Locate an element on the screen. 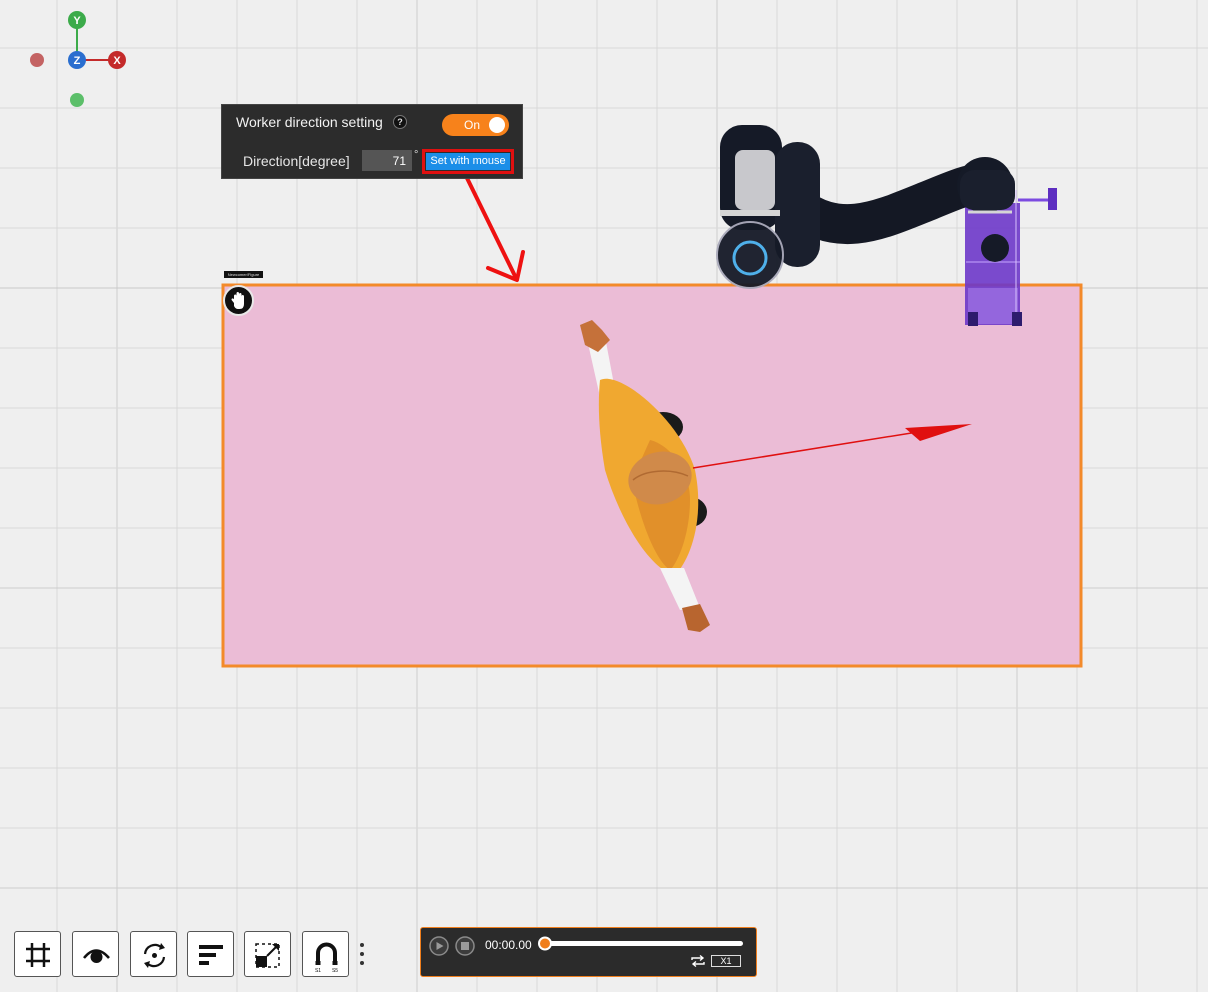  grid-icon is located at coordinates (38, 955).